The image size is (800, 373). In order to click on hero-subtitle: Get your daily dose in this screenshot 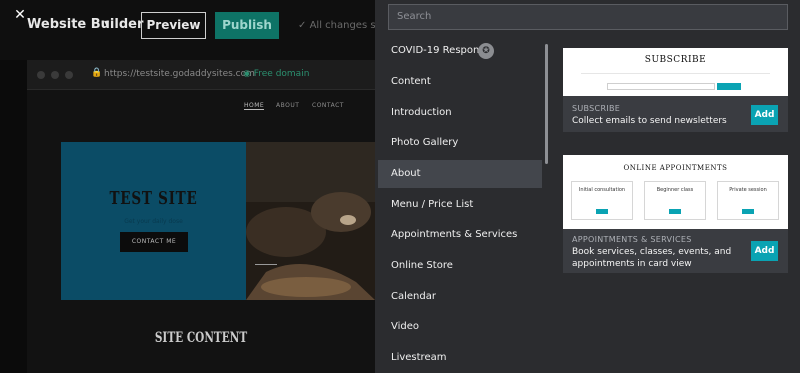, I will do `click(153, 221)`.